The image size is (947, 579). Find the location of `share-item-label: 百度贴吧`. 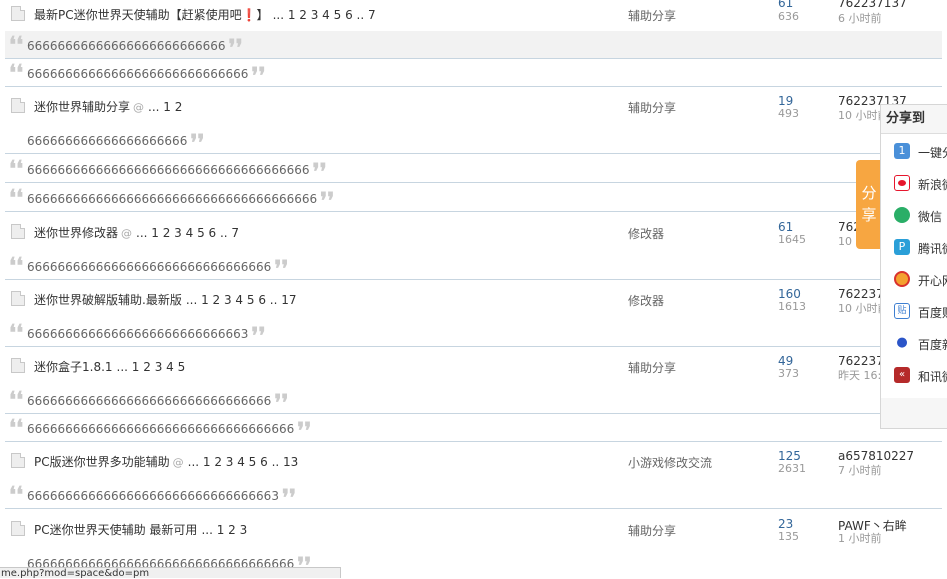

share-item-label: 百度贴吧 is located at coordinates (932, 313).